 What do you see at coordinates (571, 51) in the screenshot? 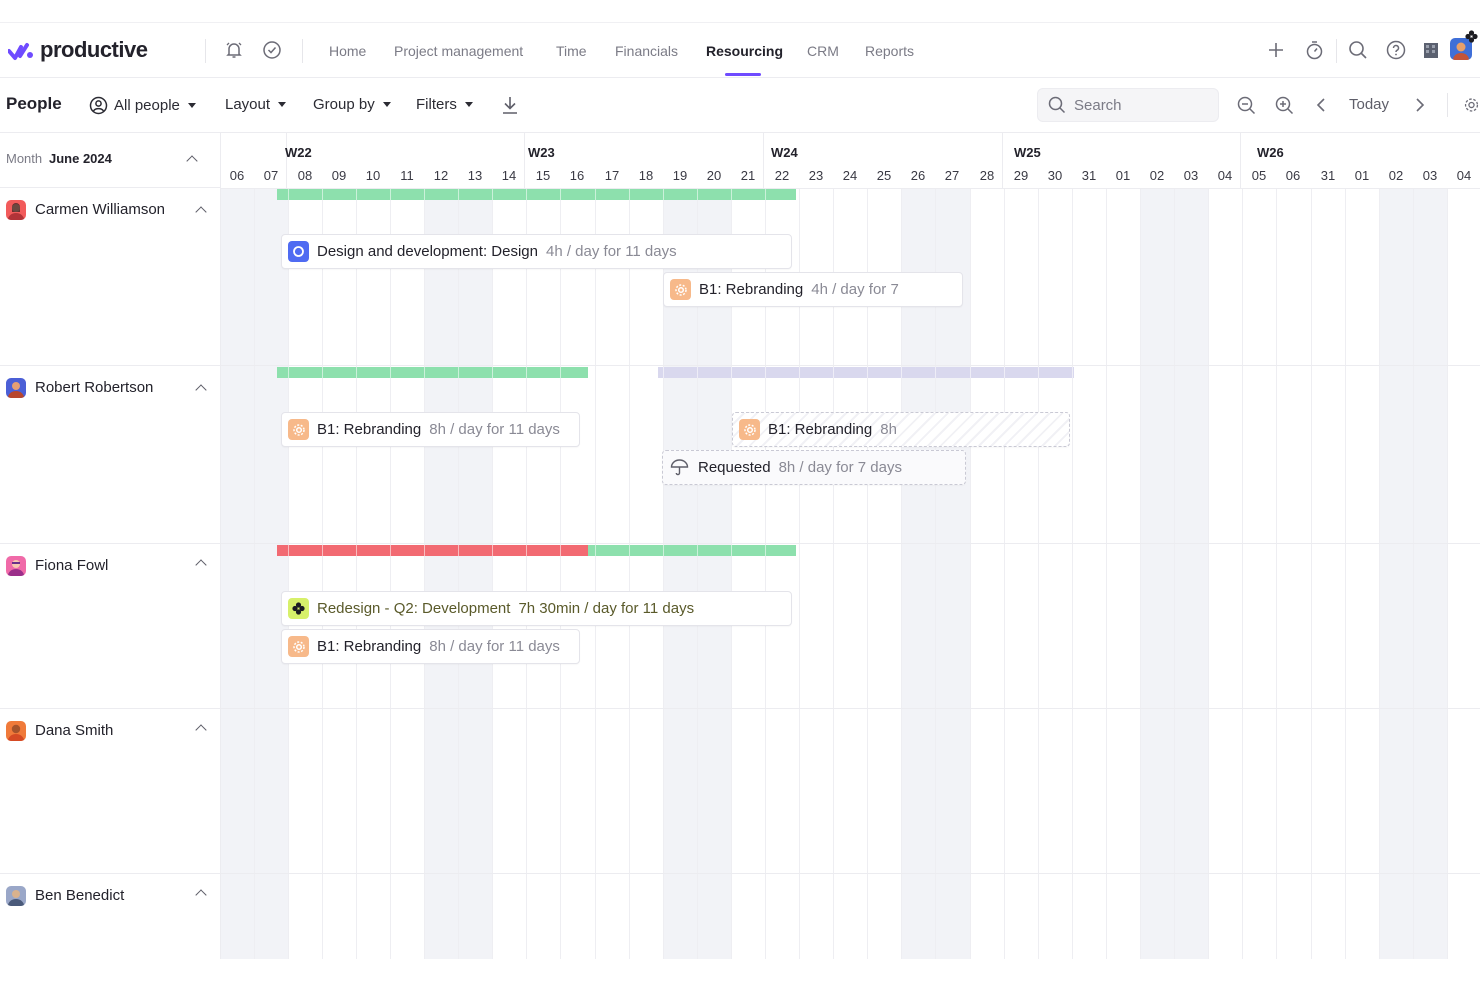
I see `nav-time: Time` at bounding box center [571, 51].